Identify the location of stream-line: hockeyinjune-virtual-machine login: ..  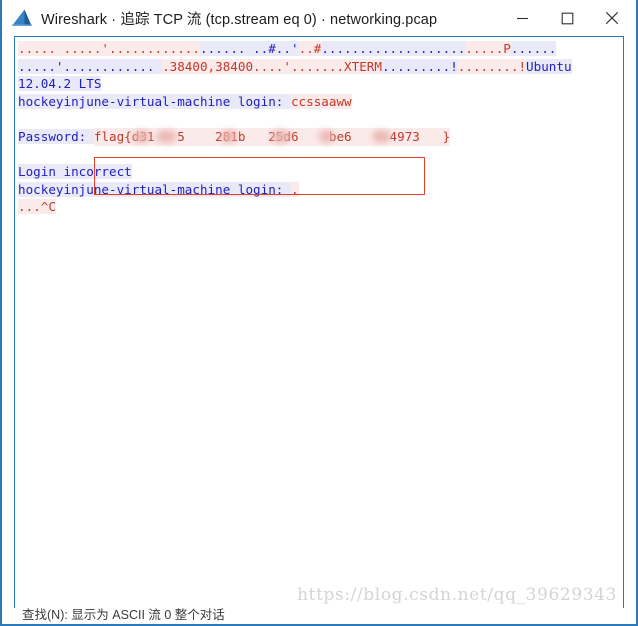
(320, 190).